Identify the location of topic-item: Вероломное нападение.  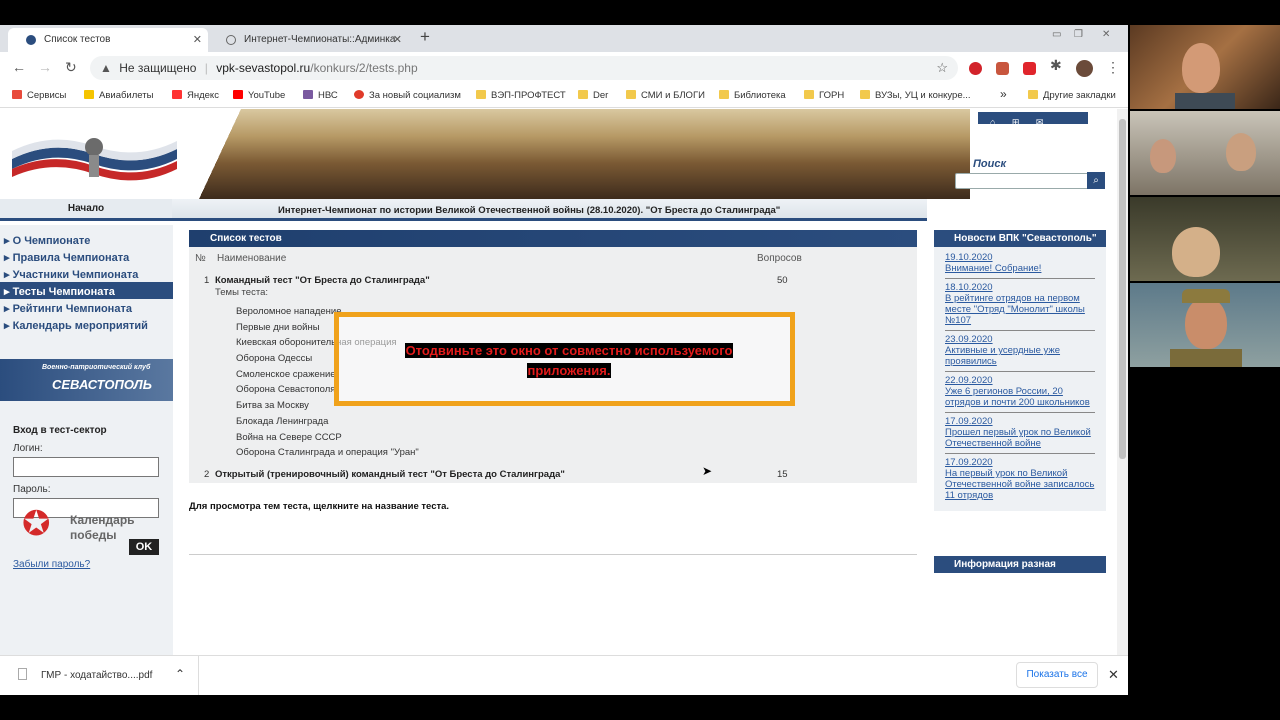
(289, 311).